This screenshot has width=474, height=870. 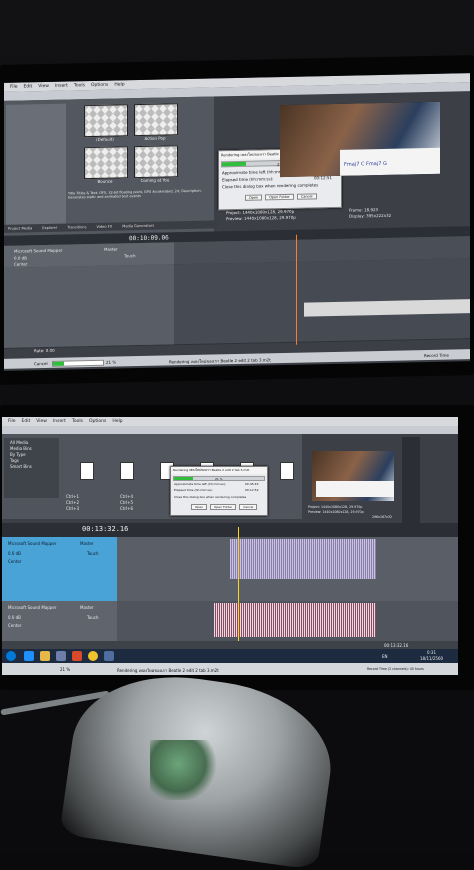 What do you see at coordinates (365, 164) in the screenshot?
I see `chord-line: Fmaj7 C Fmaj7 G` at bounding box center [365, 164].